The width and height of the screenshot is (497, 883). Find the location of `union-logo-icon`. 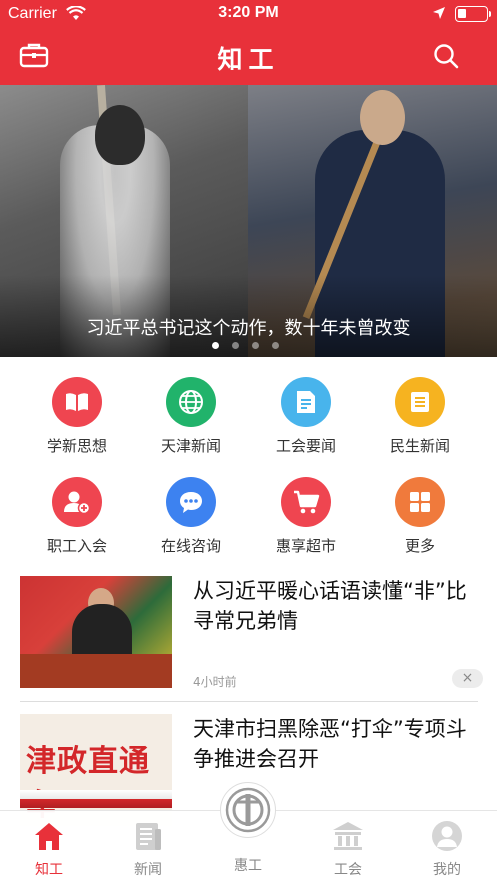

union-logo-icon is located at coordinates (248, 810).